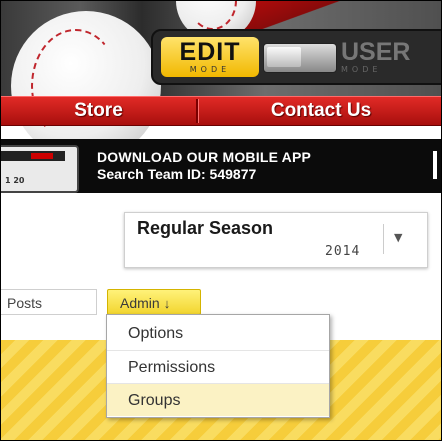 This screenshot has height=441, width=442. What do you see at coordinates (40, 169) in the screenshot?
I see `phone-image: 1 20` at bounding box center [40, 169].